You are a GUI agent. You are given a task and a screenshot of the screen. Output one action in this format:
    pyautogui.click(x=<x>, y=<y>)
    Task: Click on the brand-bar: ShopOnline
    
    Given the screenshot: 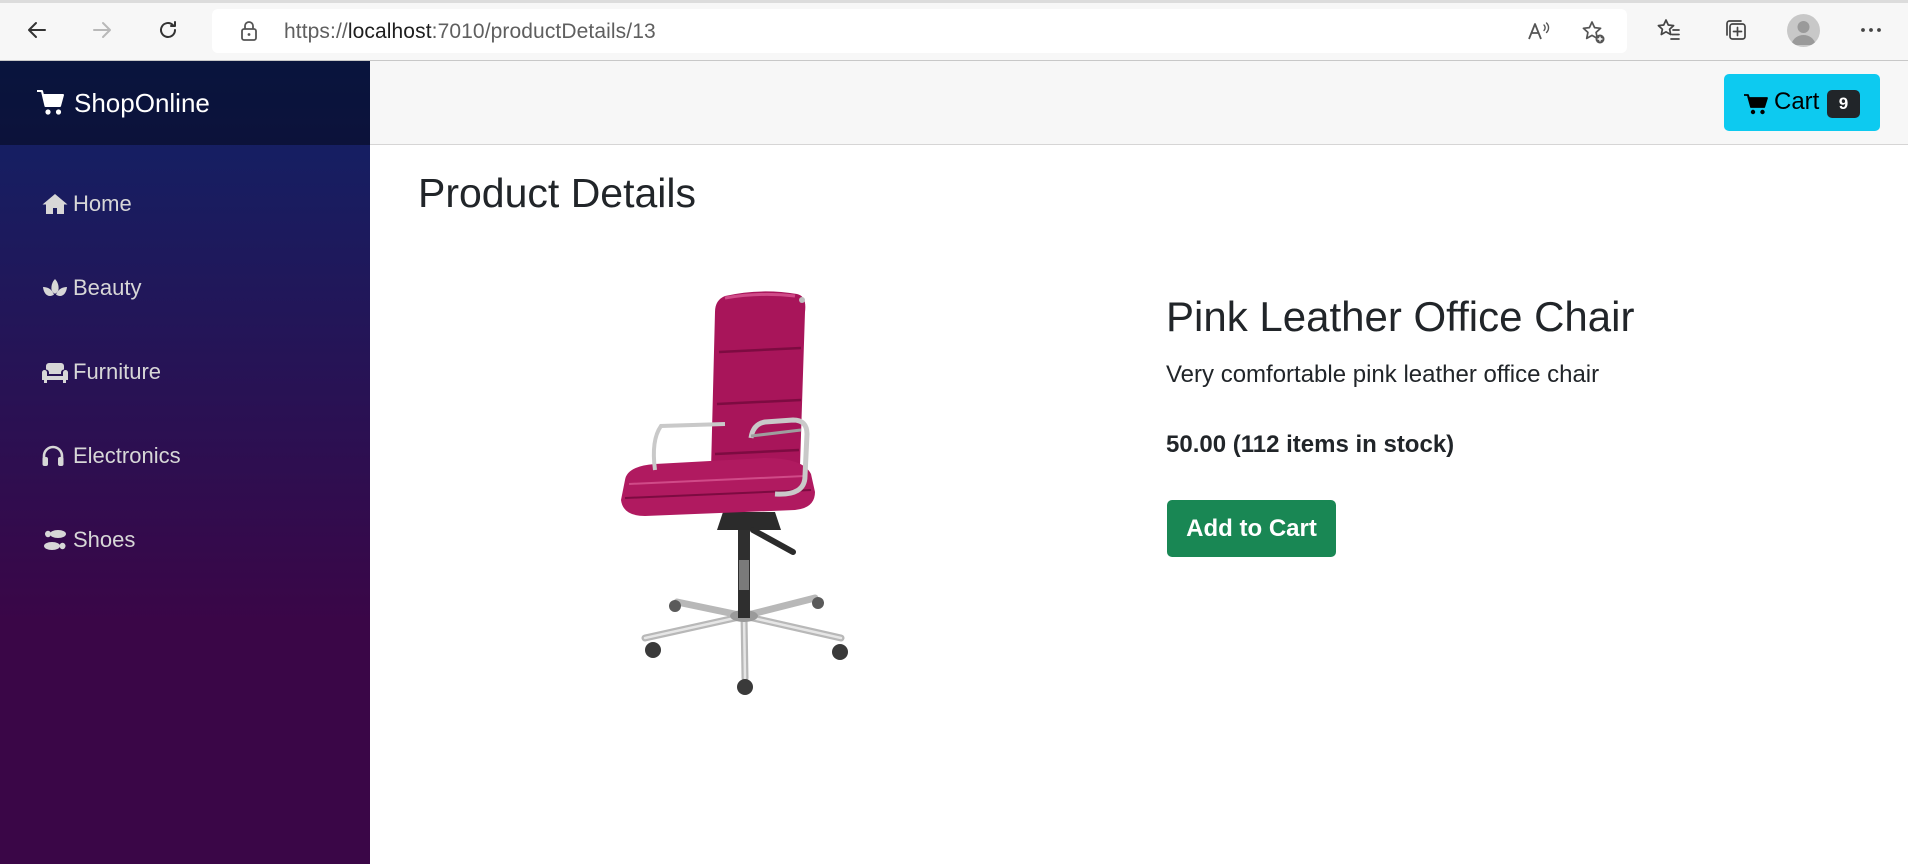 What is the action you would take?
    pyautogui.click(x=185, y=103)
    